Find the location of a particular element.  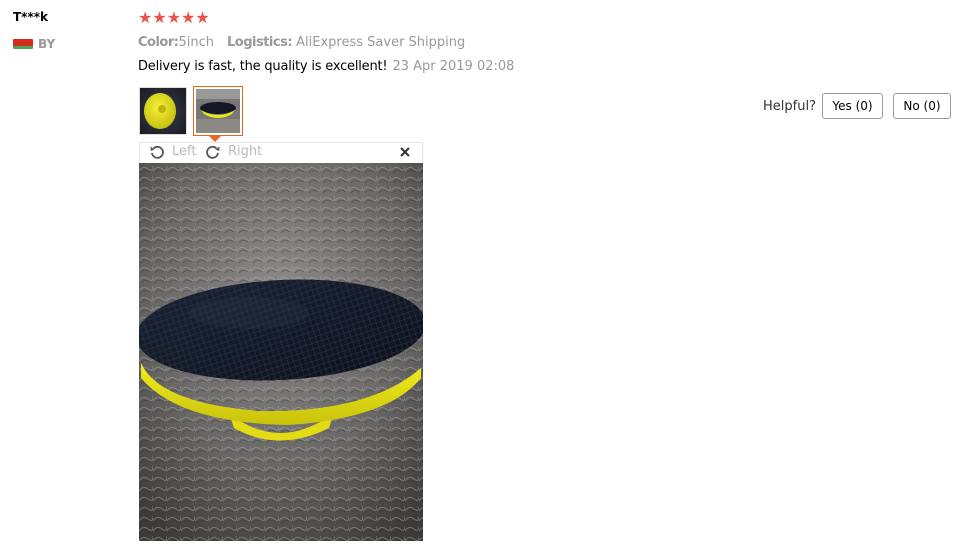

color-key: Color: is located at coordinates (158, 42).